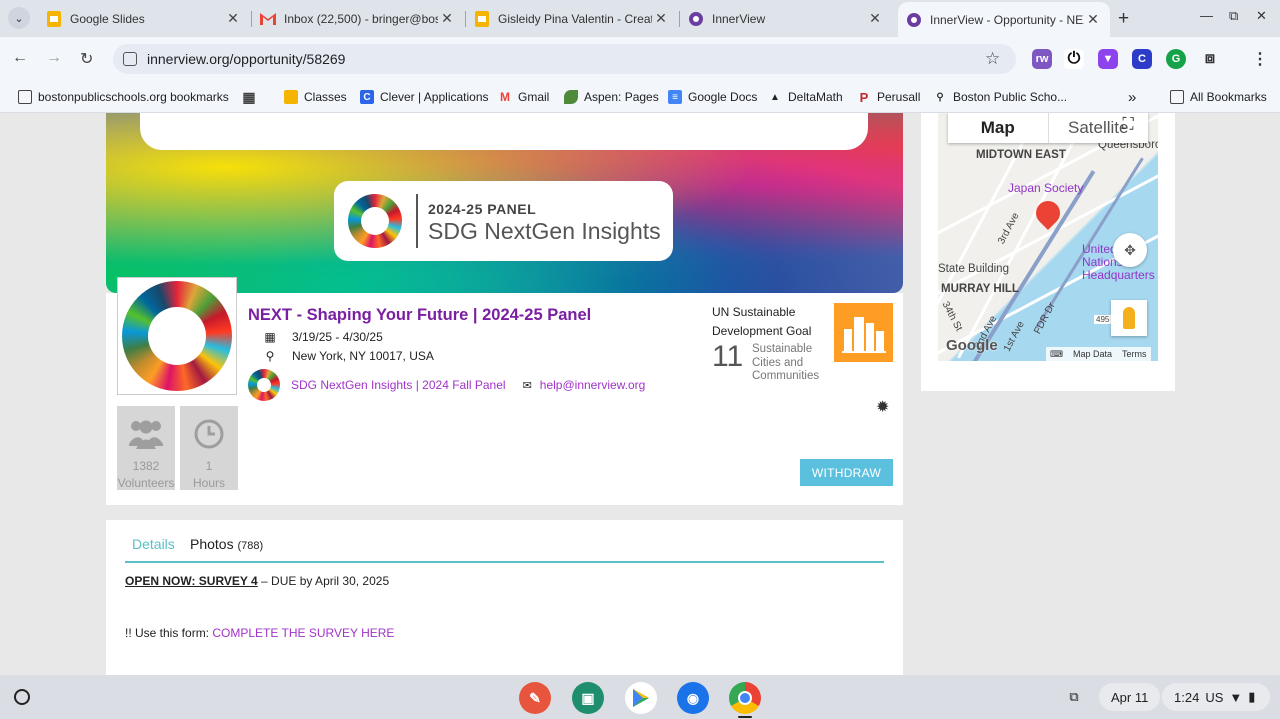 The image size is (1280, 719). What do you see at coordinates (1210, 59) in the screenshot?
I see `extensions-puzzle-icon: ⧈` at bounding box center [1210, 59].